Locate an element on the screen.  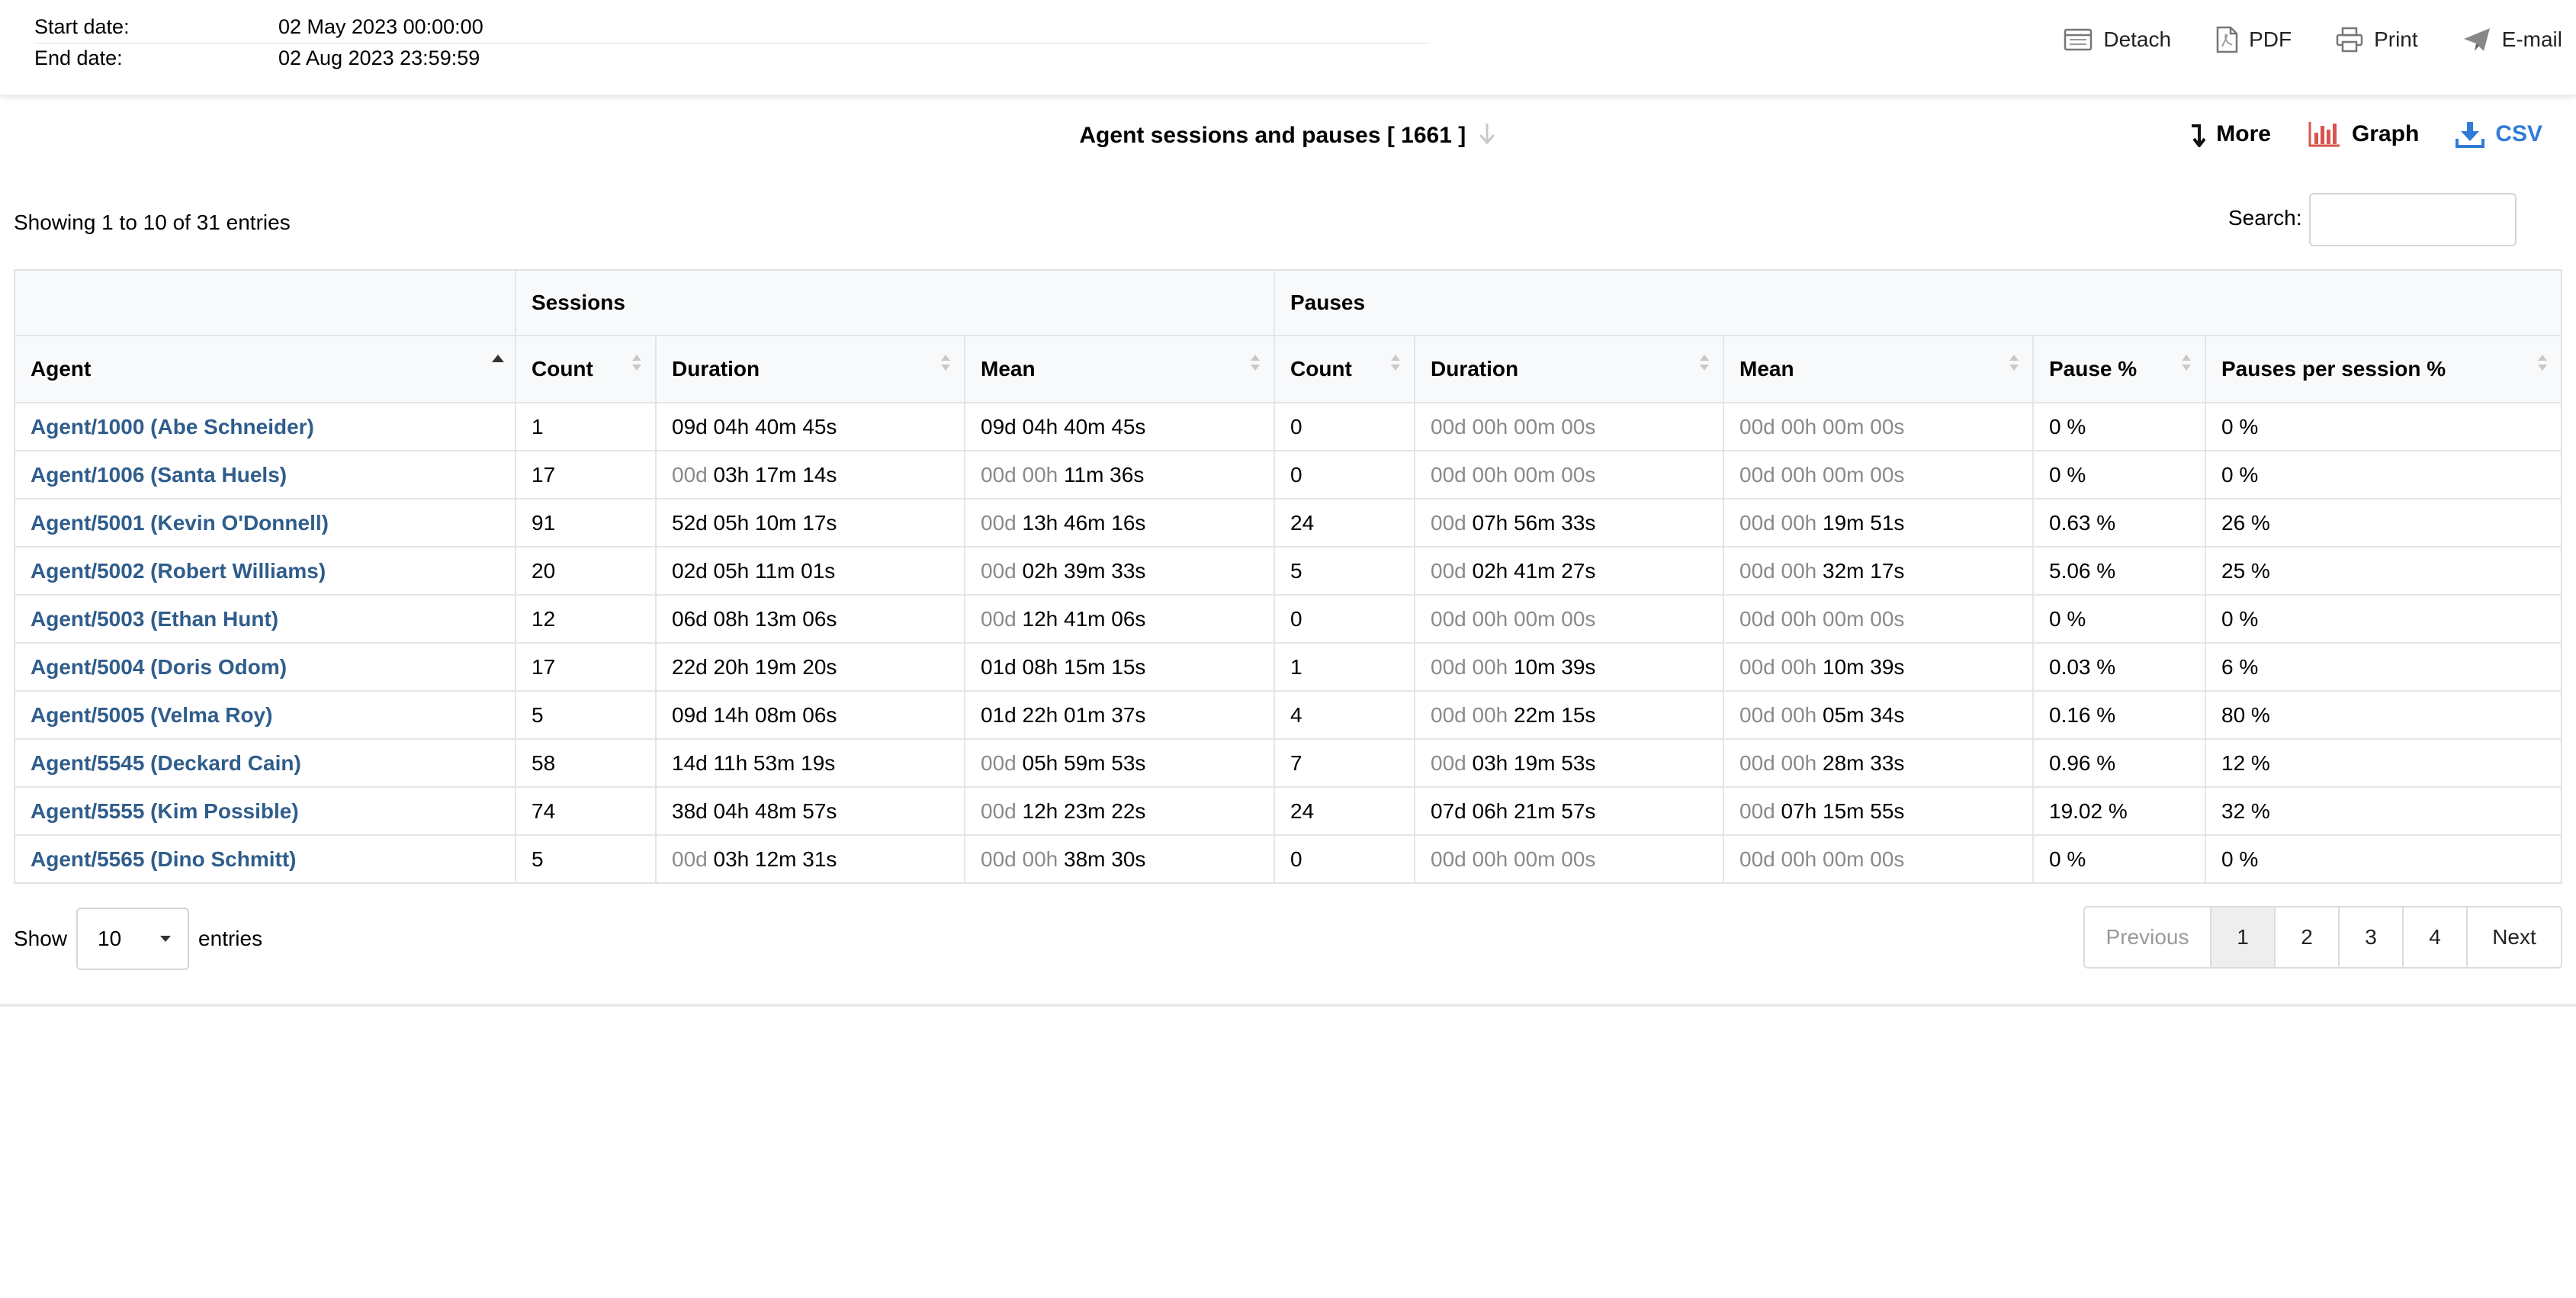
agent-link: Agent/5545 (Deckard Cain) is located at coordinates (166, 763).